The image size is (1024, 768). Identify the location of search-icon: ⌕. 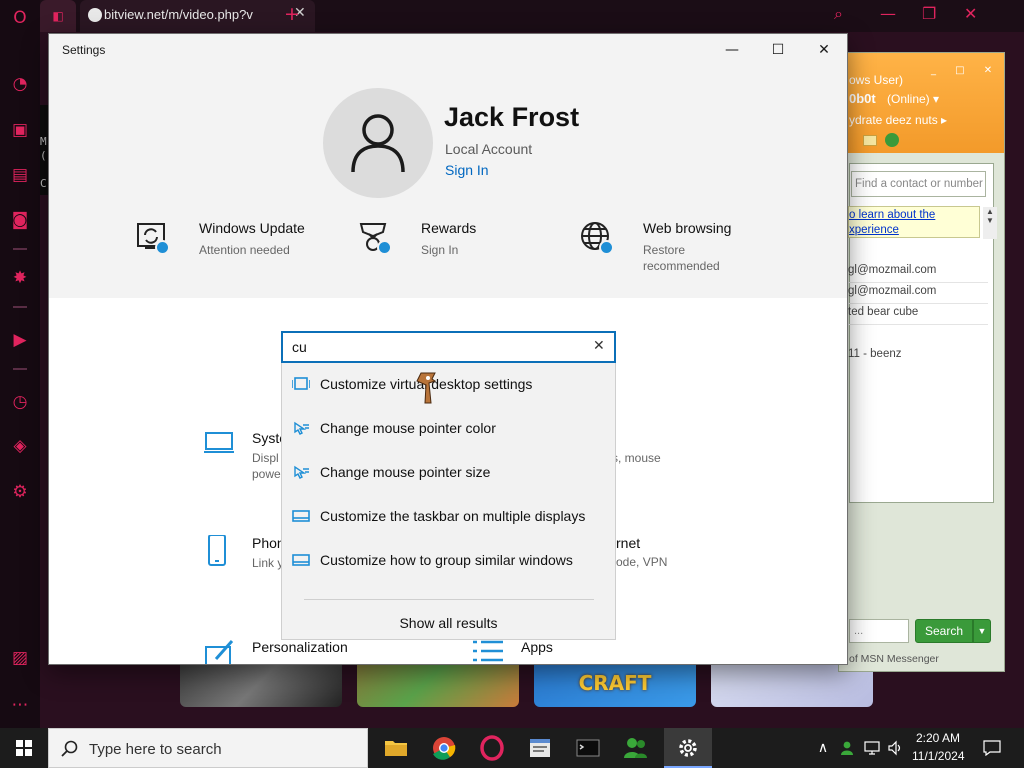
(838, 14).